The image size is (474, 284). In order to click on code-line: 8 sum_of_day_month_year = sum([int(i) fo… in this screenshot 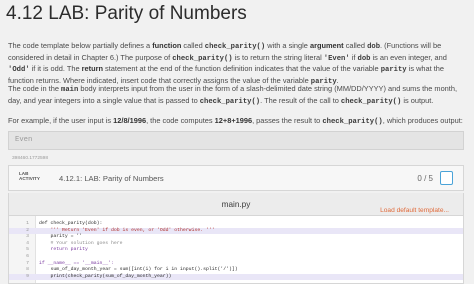, I will do `click(236, 270)`.